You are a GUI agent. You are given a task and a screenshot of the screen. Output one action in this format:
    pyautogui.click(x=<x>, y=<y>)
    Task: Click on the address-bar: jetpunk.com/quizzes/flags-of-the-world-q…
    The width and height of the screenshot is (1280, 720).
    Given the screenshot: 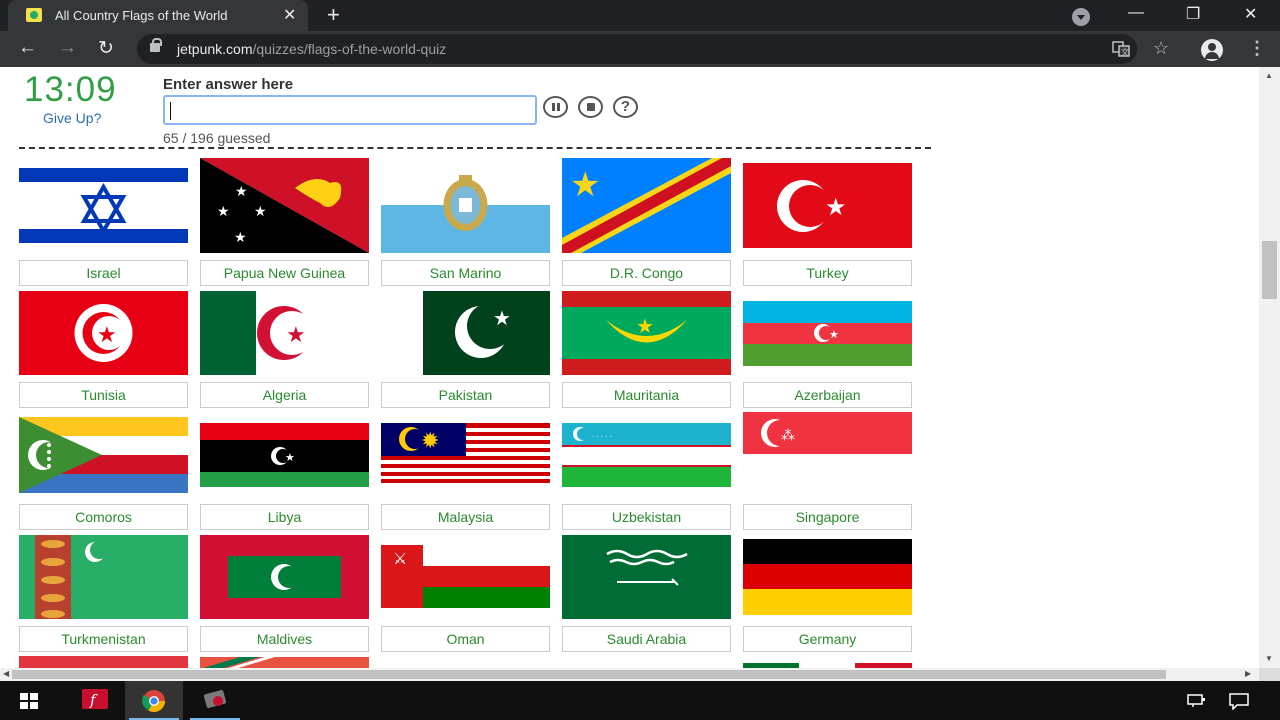 What is the action you would take?
    pyautogui.click(x=637, y=49)
    